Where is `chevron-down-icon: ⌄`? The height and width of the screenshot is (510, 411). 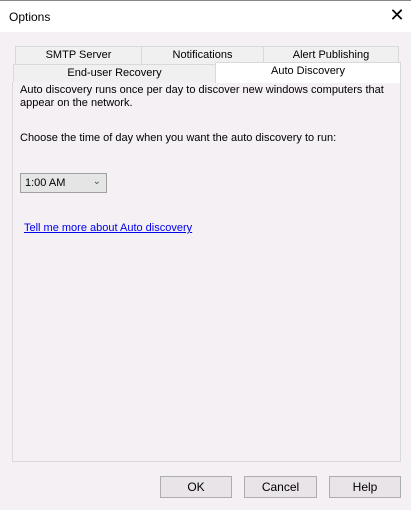 chevron-down-icon: ⌄ is located at coordinates (96, 181).